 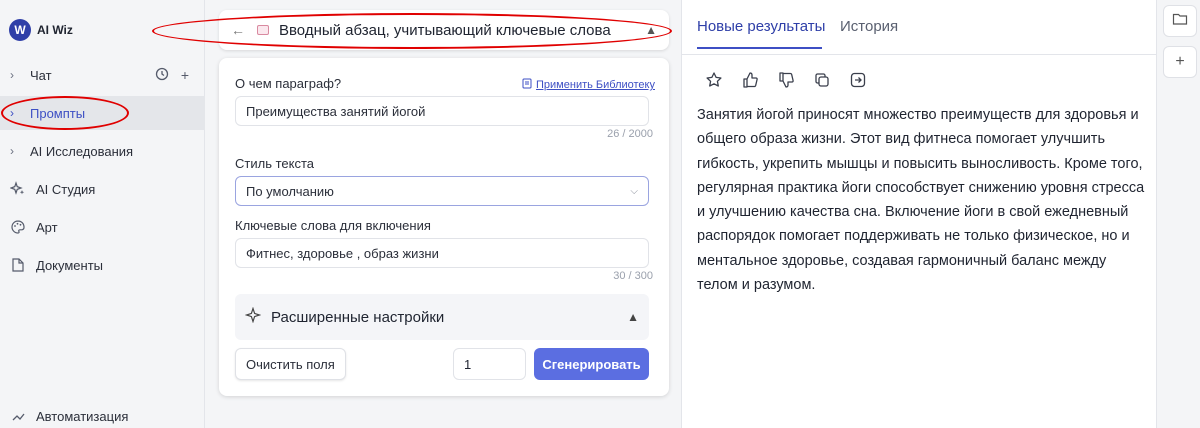 What do you see at coordinates (527, 85) in the screenshot?
I see `book-icon` at bounding box center [527, 85].